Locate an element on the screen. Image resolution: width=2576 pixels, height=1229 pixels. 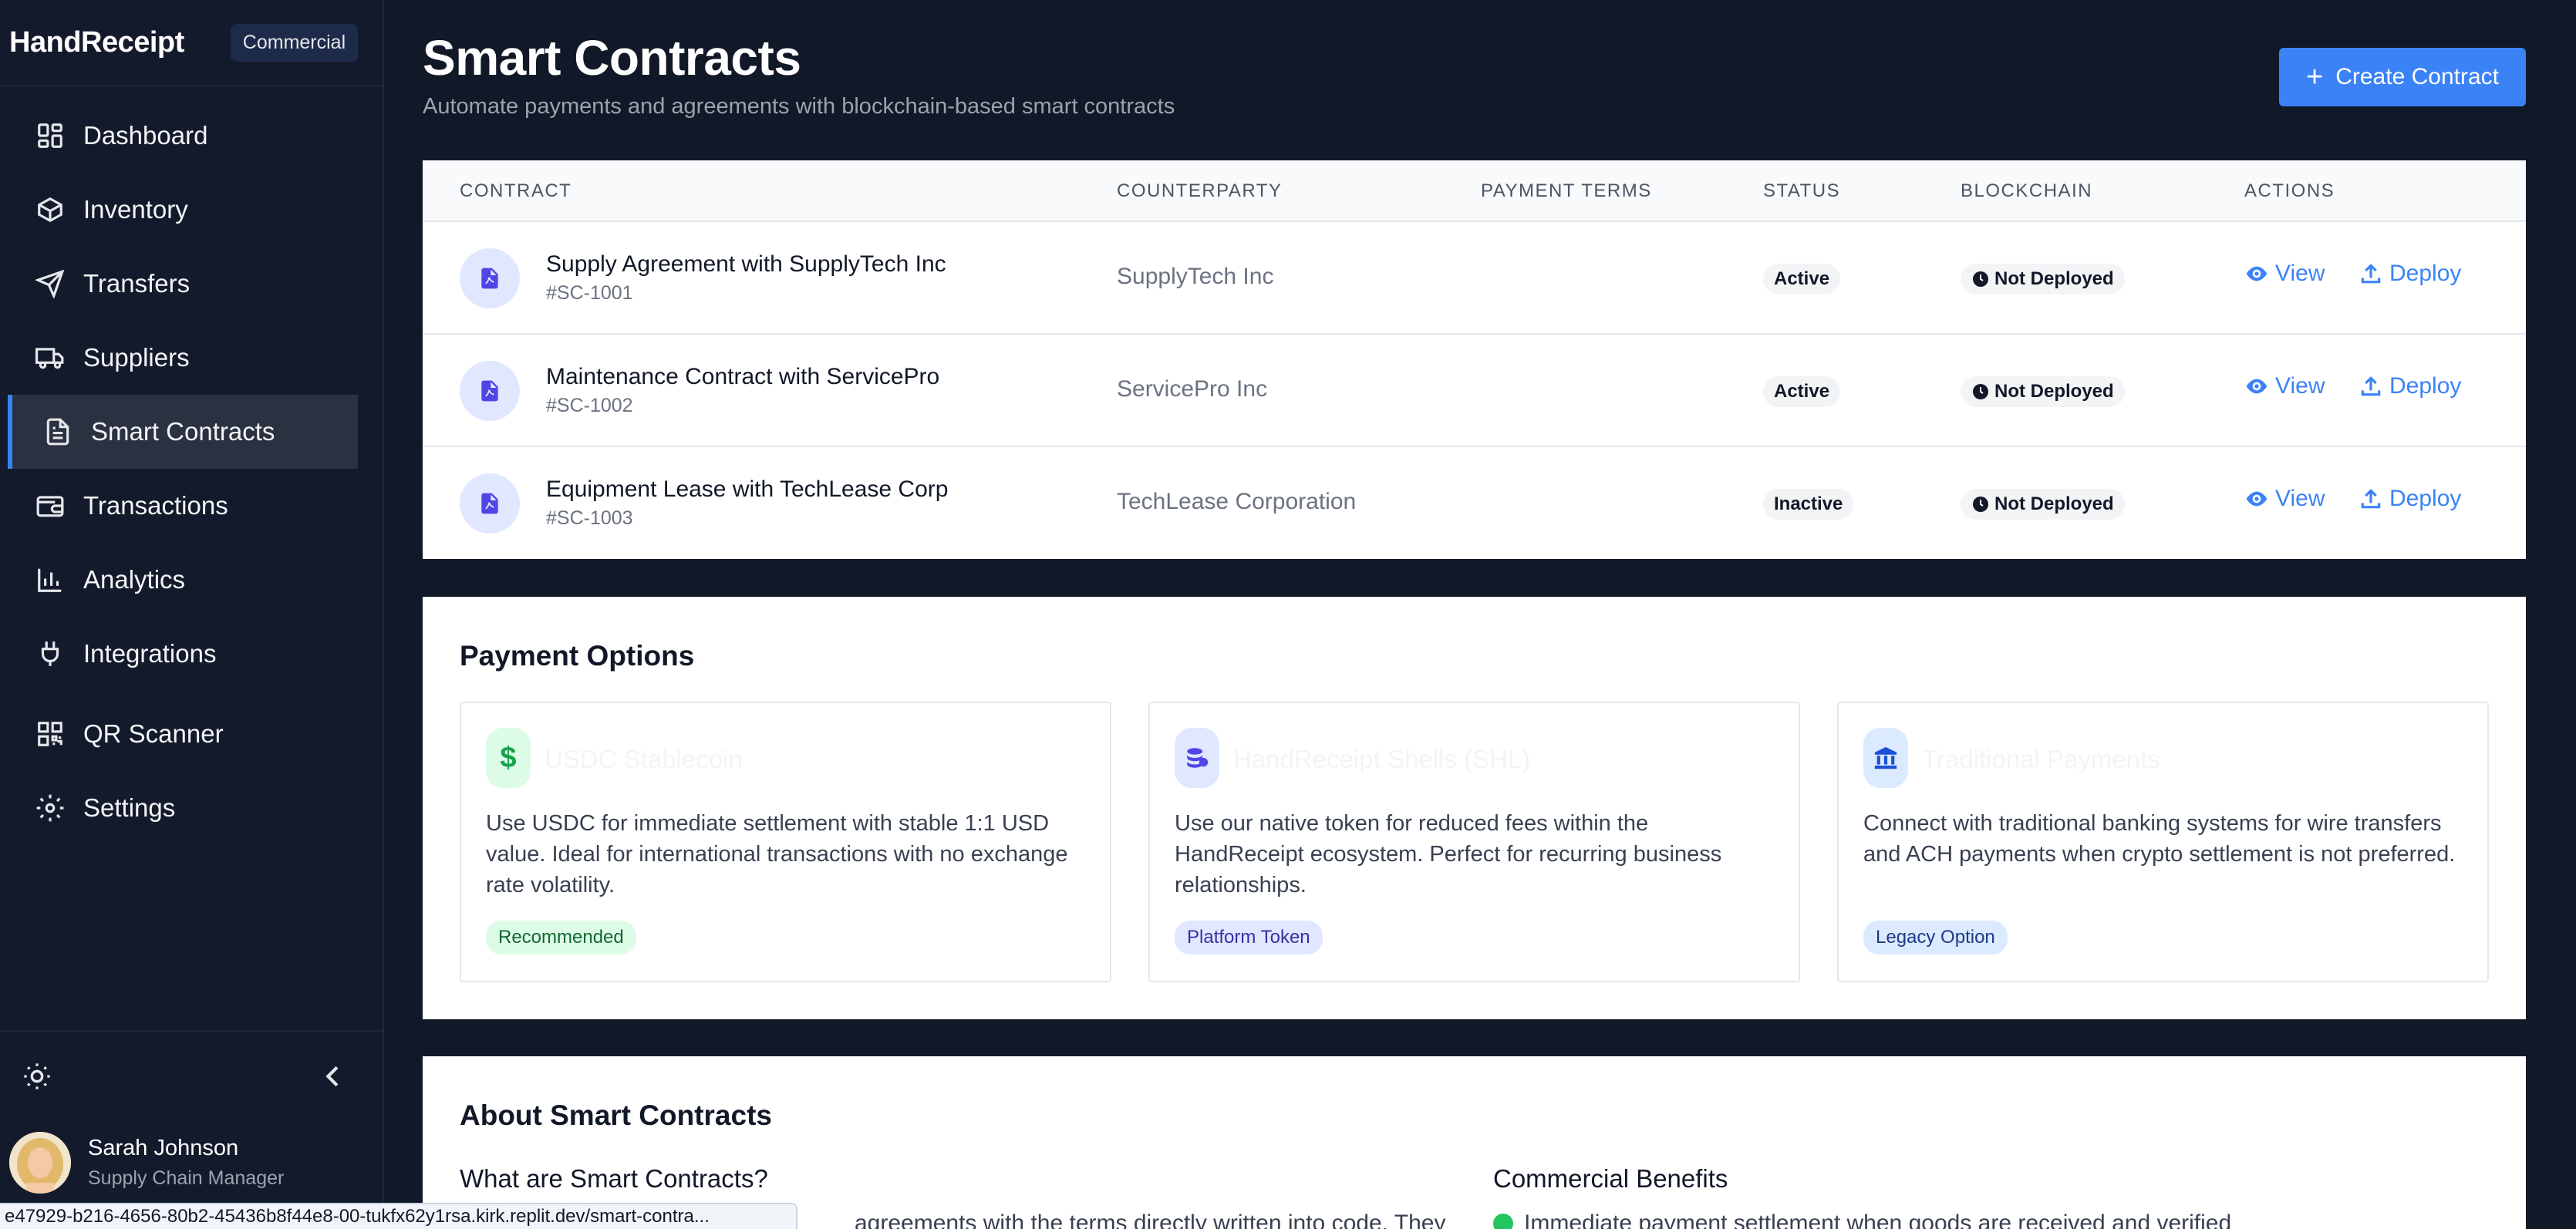
column-header-blockchain: BLOCKCHAIN is located at coordinates (2027, 190).